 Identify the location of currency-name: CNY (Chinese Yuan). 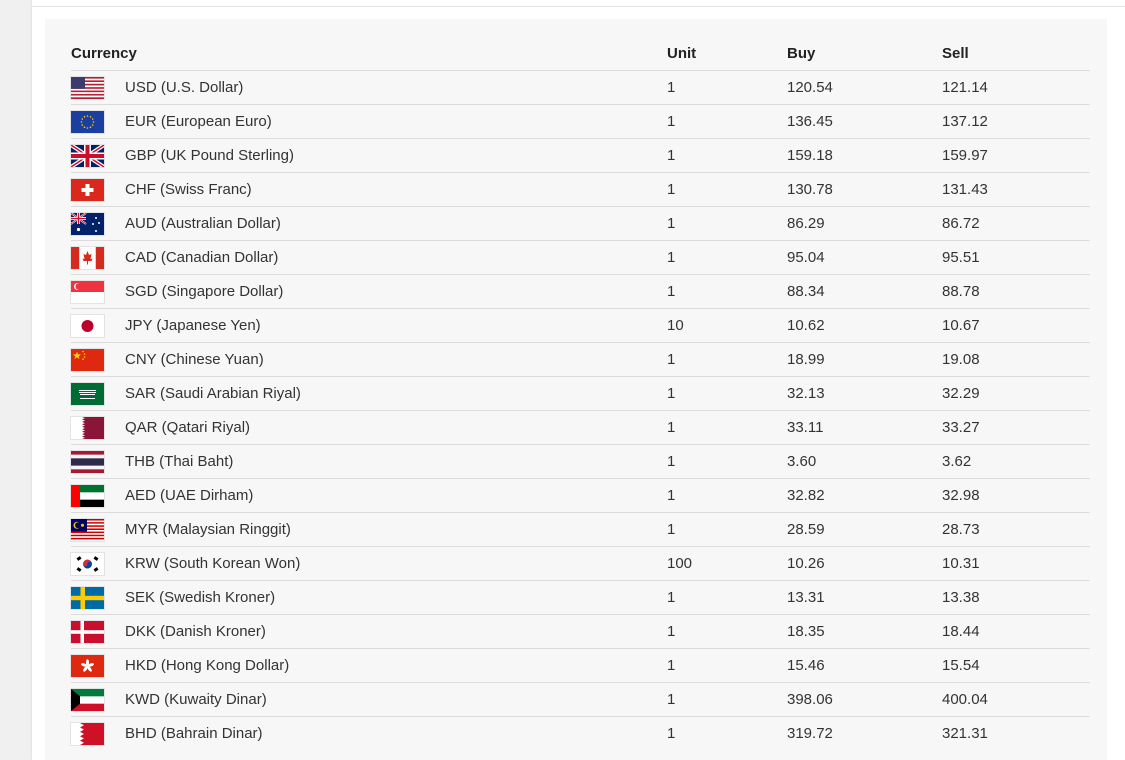
(396, 359).